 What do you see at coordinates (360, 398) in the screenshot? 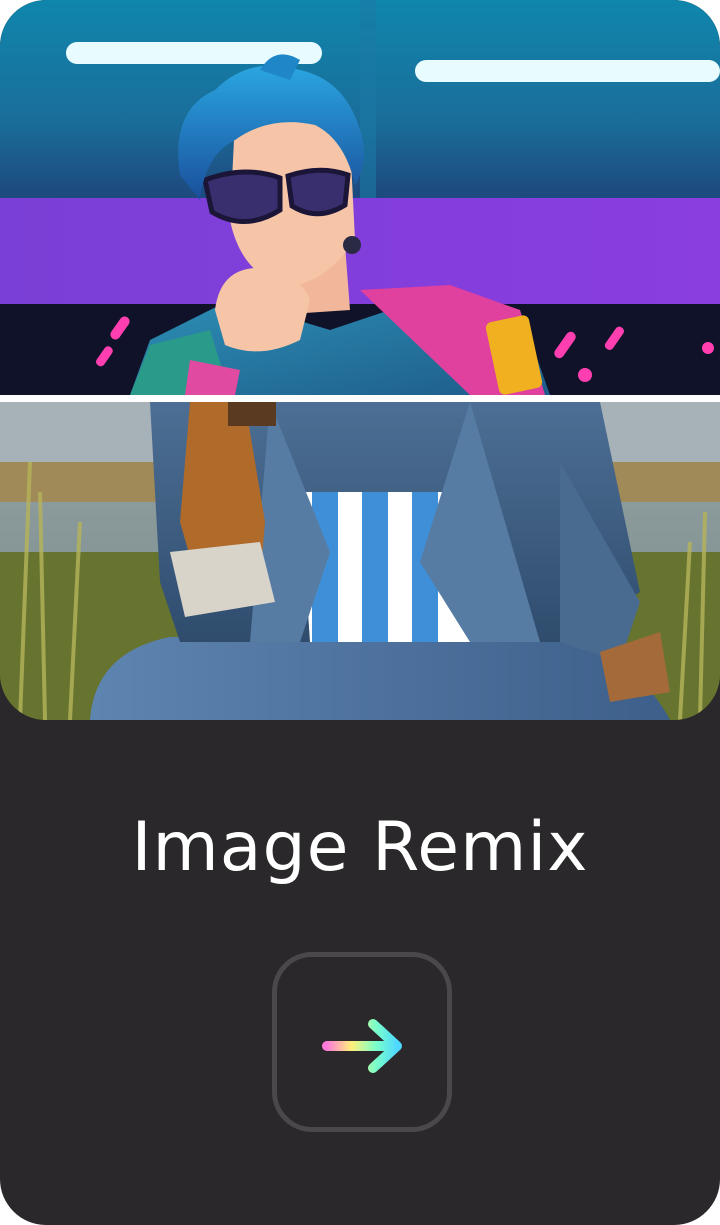
I see `image-divider` at bounding box center [360, 398].